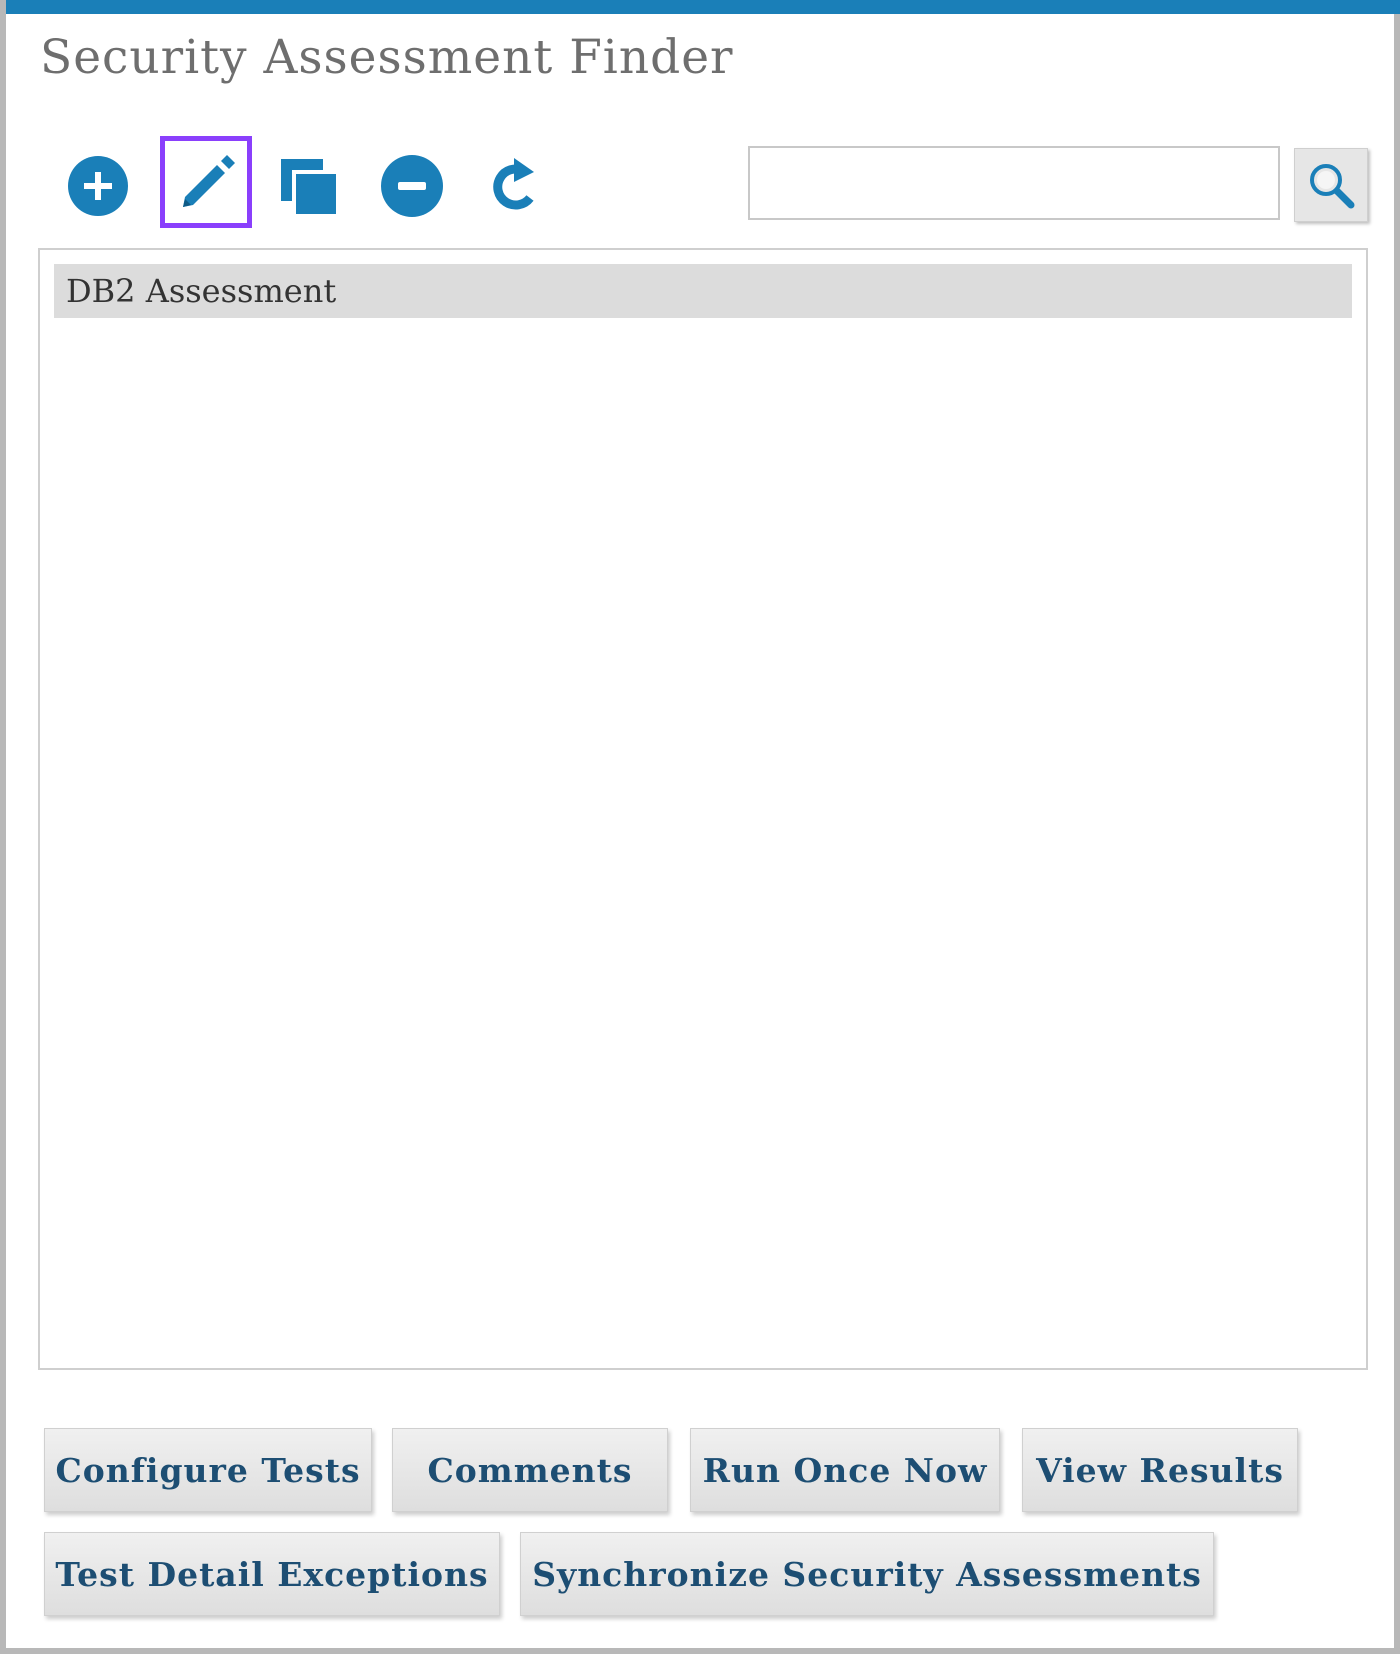  Describe the element at coordinates (703, 7) in the screenshot. I see `window-accent-bar` at that location.